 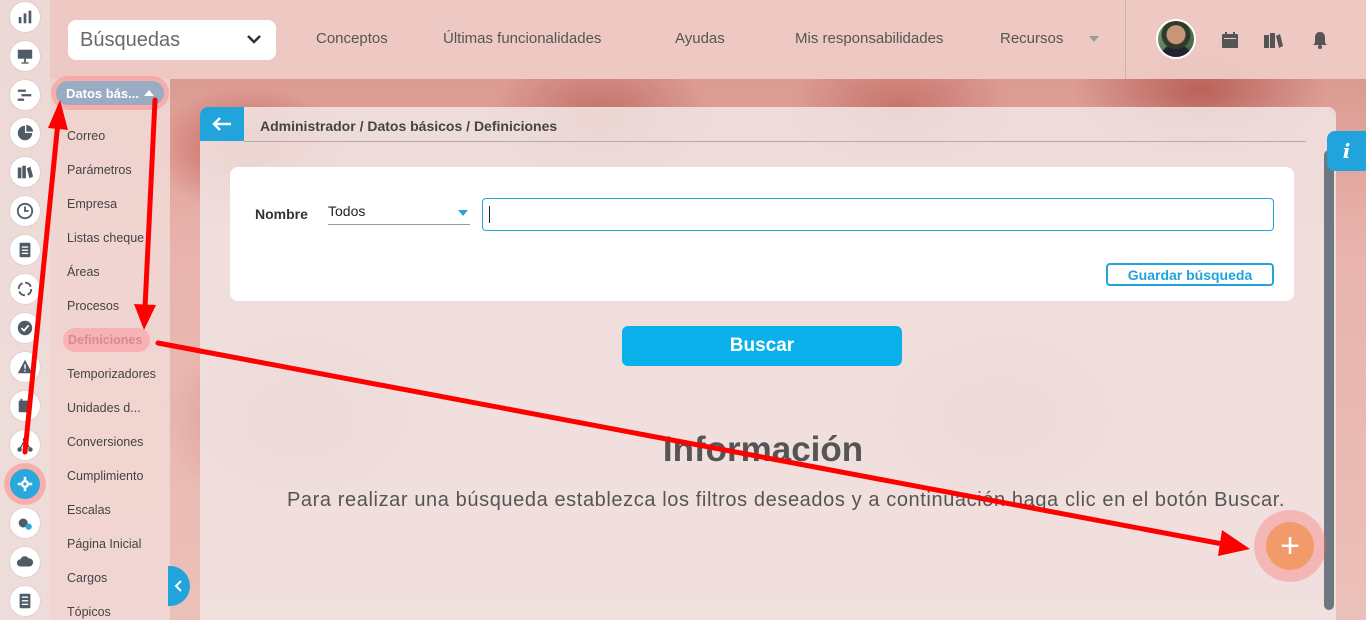 I want to click on filter-label: Nombre, so click(x=281, y=214).